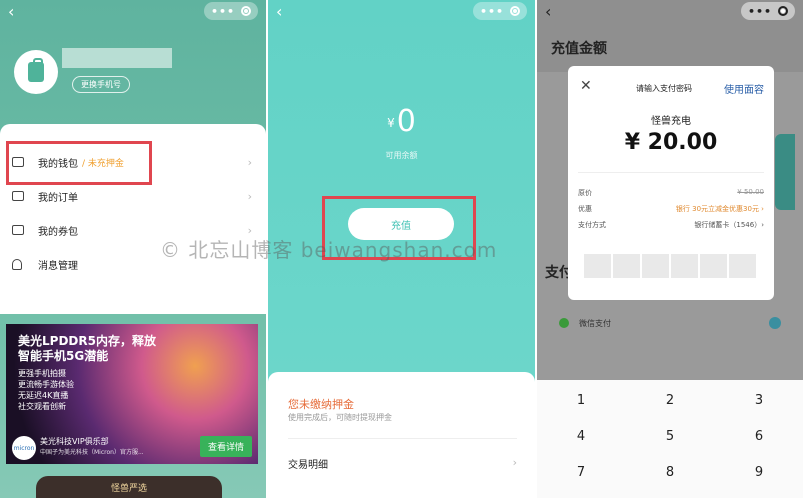 This screenshot has height=498, width=803. Describe the element at coordinates (101, 84) in the screenshot. I see `change-phone-button: 更换手机号` at that location.